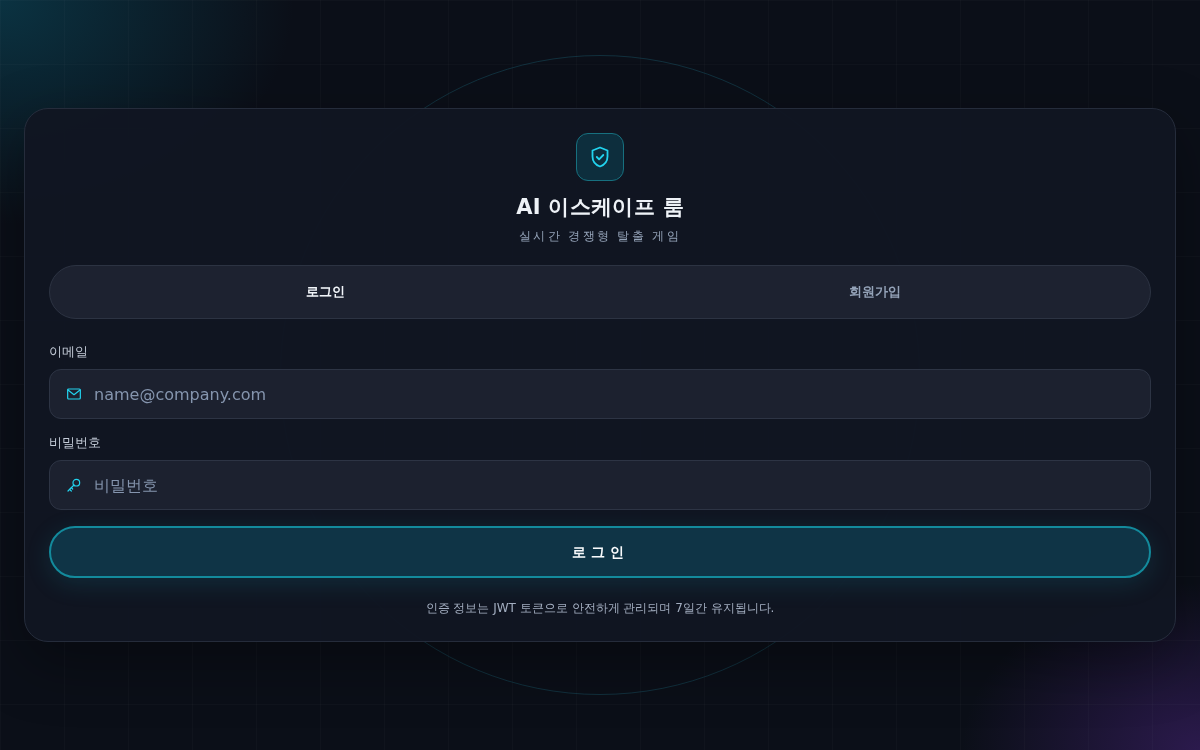  What do you see at coordinates (600, 552) in the screenshot?
I see `login-button: 로그인` at bounding box center [600, 552].